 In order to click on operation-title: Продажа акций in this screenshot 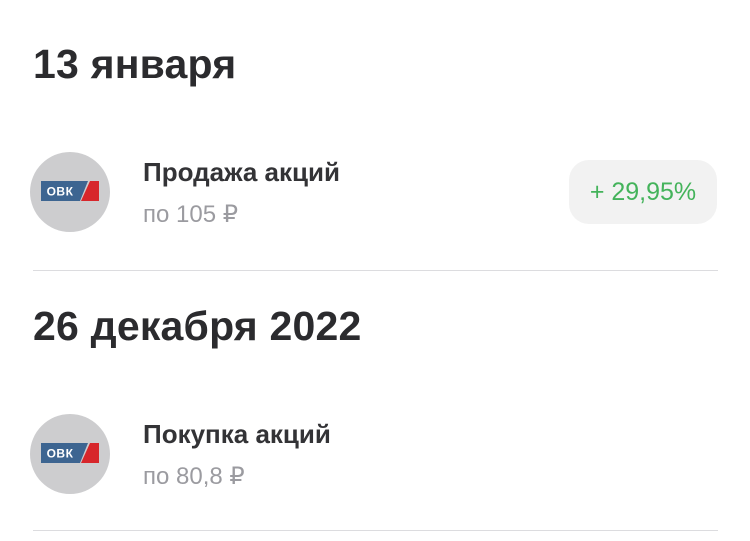, I will do `click(241, 172)`.